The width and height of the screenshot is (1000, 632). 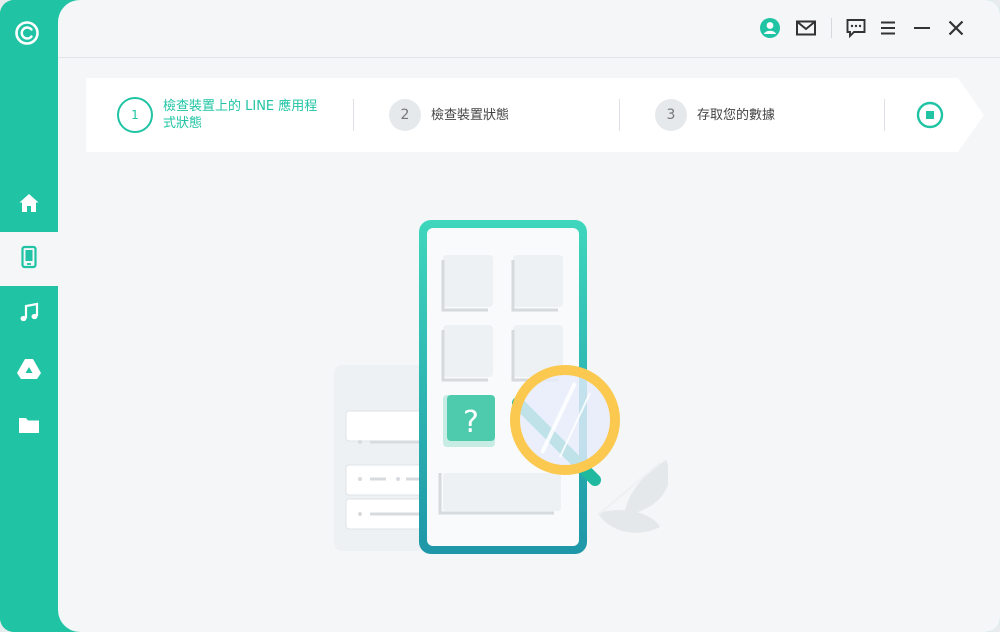 What do you see at coordinates (671, 115) in the screenshot?
I see `step-3-number: 3` at bounding box center [671, 115].